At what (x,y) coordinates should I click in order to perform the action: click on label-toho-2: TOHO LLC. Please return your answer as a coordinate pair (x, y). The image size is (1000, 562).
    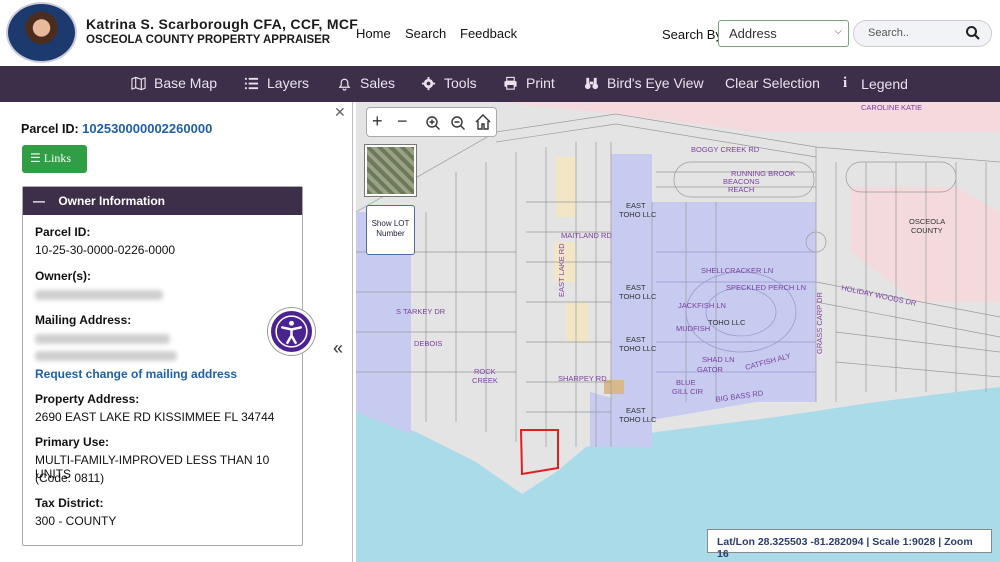
    Looking at the image, I should click on (638, 296).